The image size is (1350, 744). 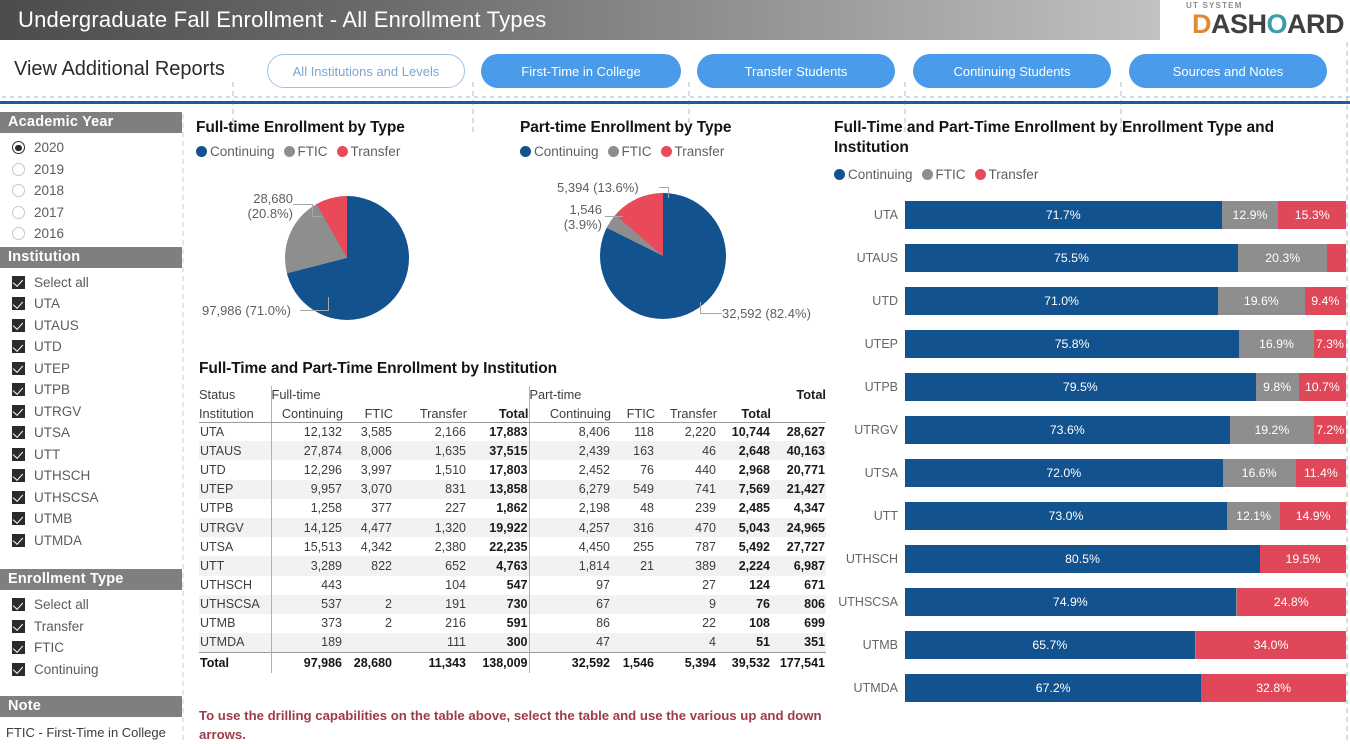 What do you see at coordinates (798, 394) in the screenshot?
I see `th-grand-total-group: Total` at bounding box center [798, 394].